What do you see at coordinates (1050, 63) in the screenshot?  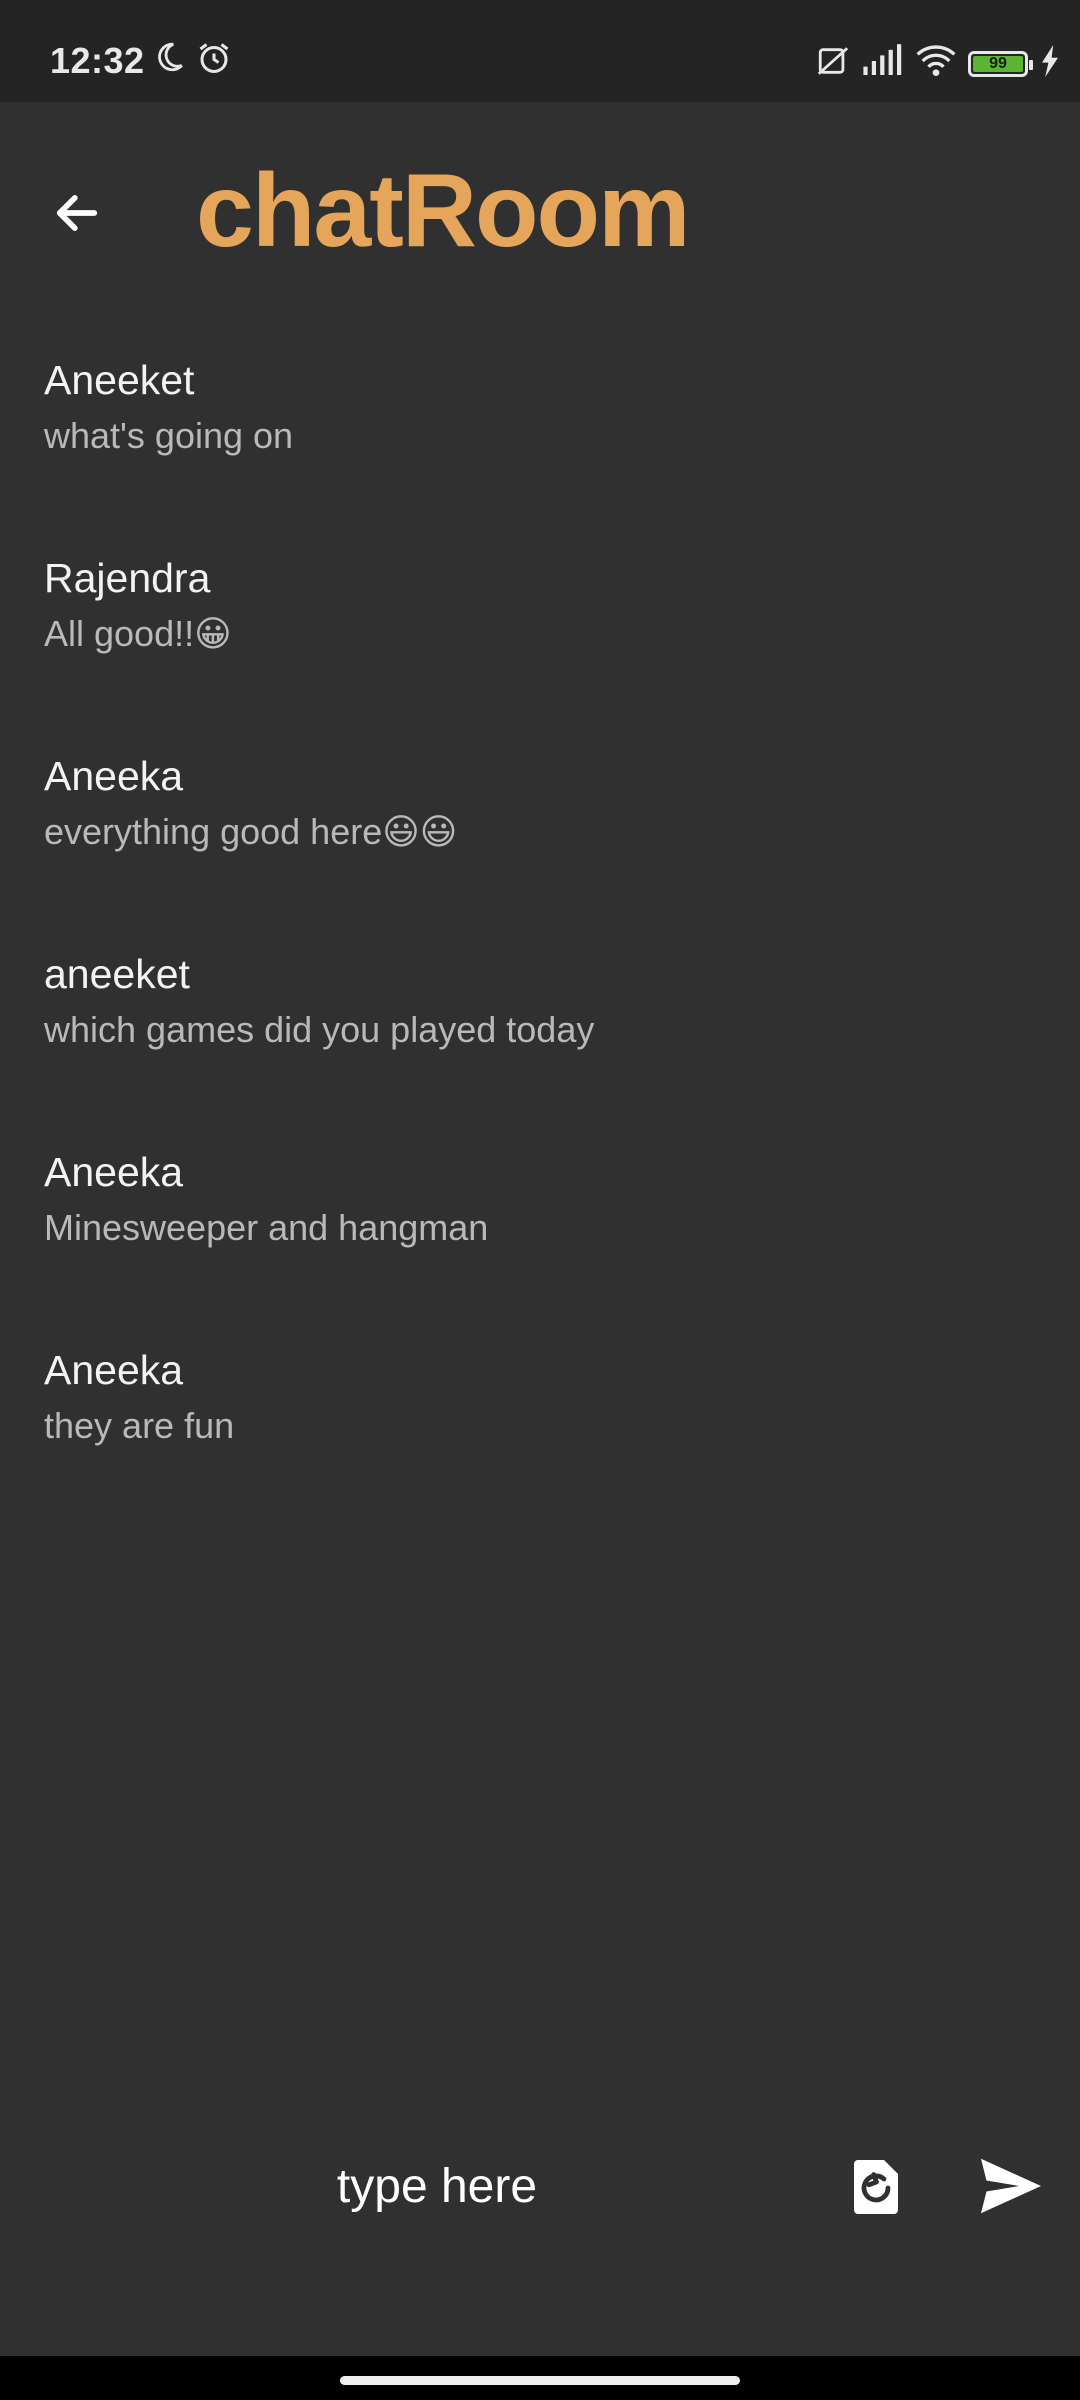 I see `charging-icon` at bounding box center [1050, 63].